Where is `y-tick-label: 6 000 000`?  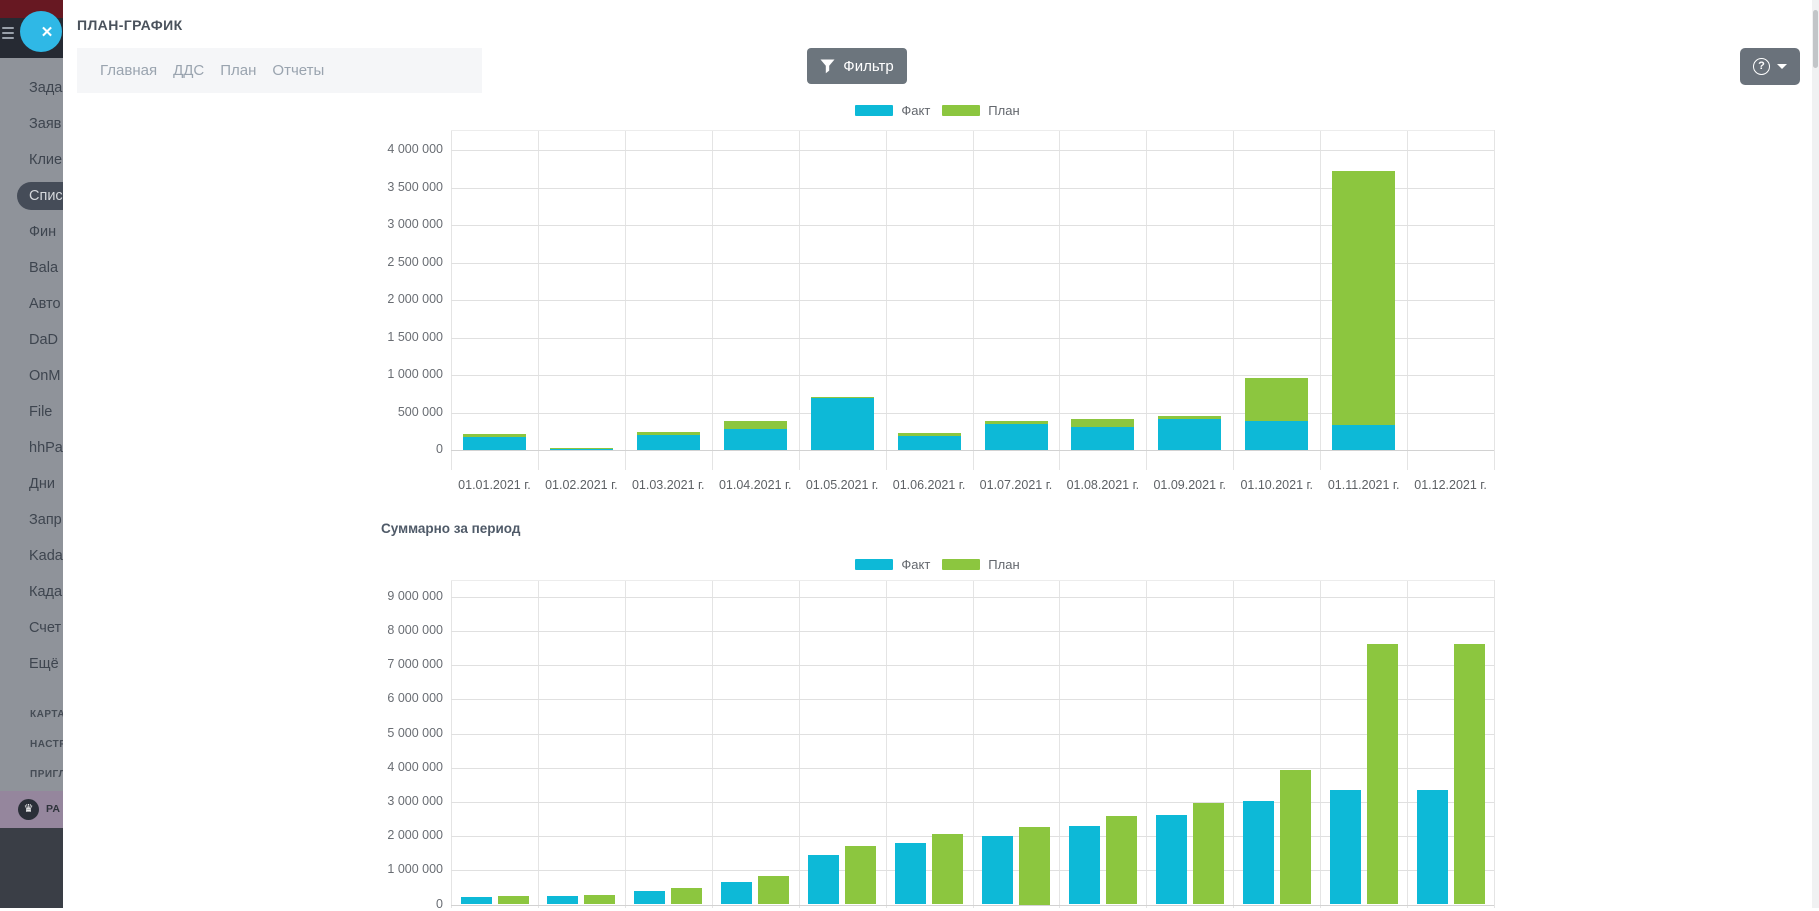 y-tick-label: 6 000 000 is located at coordinates (415, 698).